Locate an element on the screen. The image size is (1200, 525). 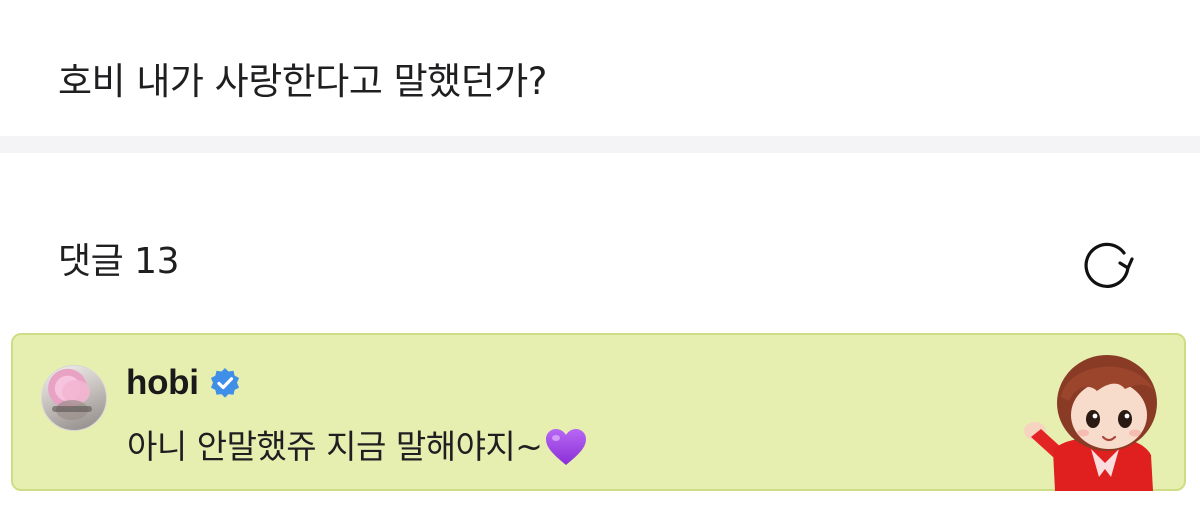
refresh-button is located at coordinates (1107, 264).